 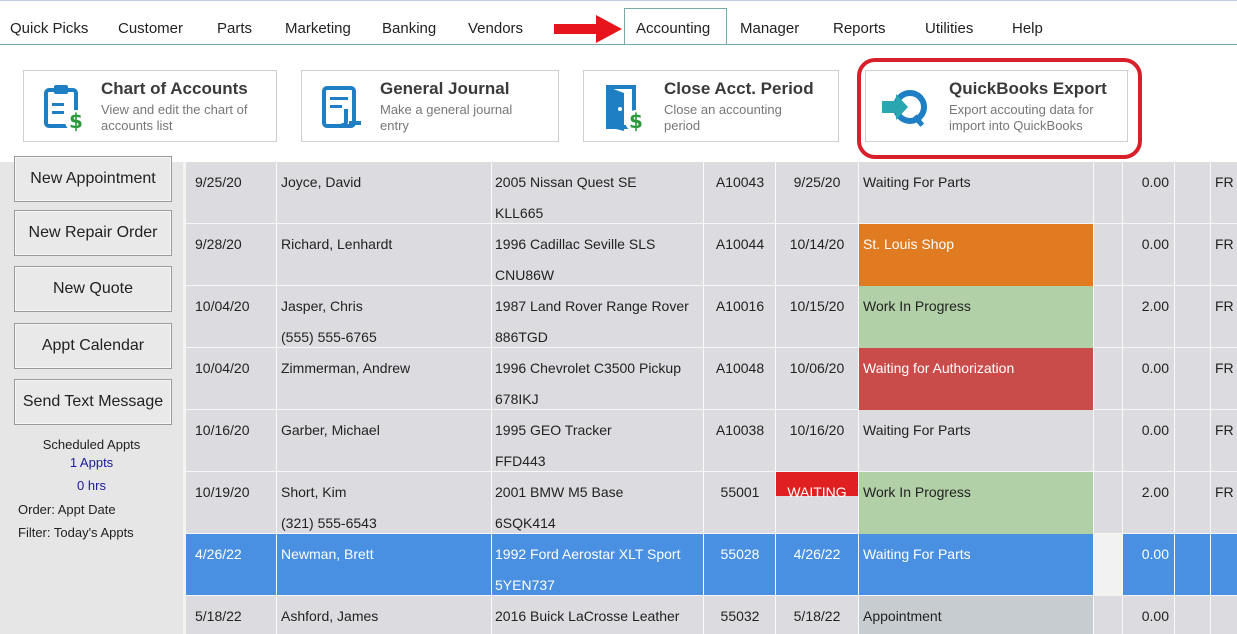 What do you see at coordinates (327, 554) in the screenshot?
I see `cell-customer-name: Newman, Brett` at bounding box center [327, 554].